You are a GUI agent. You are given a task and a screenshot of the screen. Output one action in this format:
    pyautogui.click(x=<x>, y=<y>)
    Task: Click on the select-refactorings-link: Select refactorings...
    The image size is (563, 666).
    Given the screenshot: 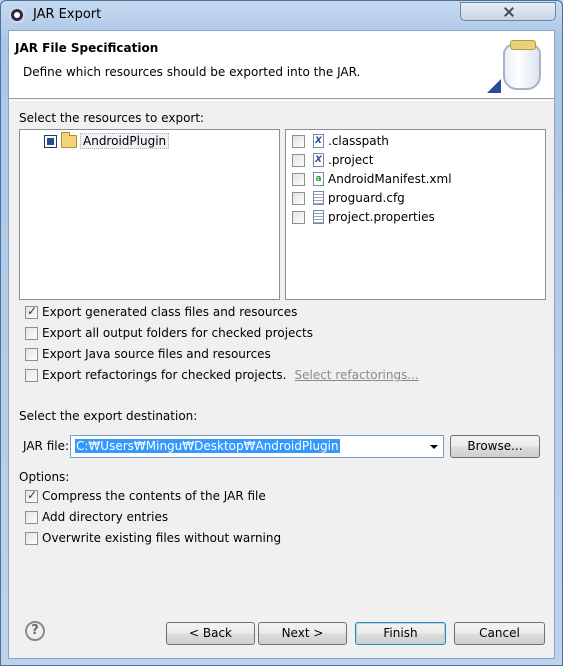 What is the action you would take?
    pyautogui.click(x=356, y=375)
    